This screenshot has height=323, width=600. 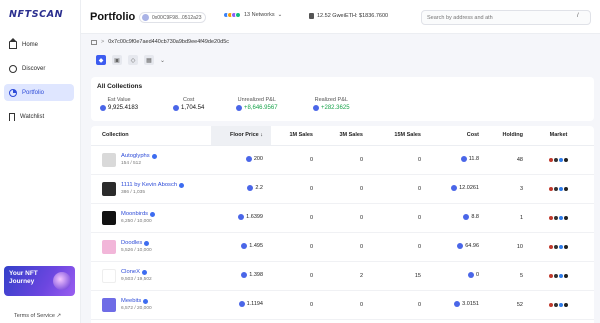 What do you see at coordinates (252, 15) in the screenshot?
I see `networks-selector: 13 Networks ⌄` at bounding box center [252, 15].